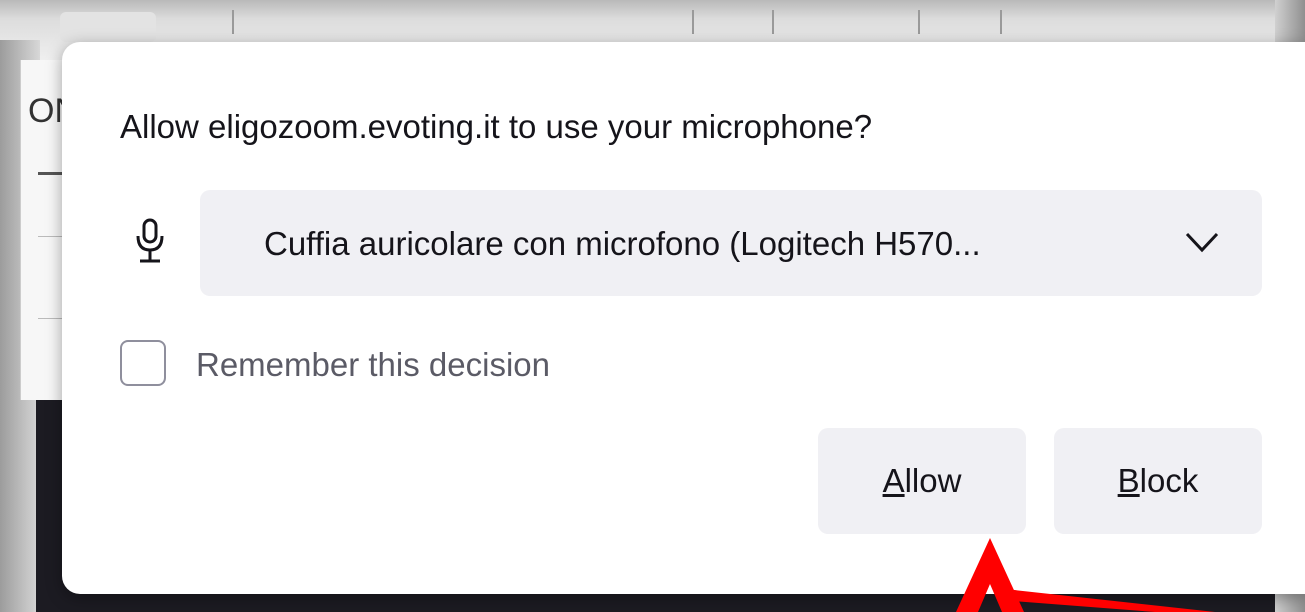 This screenshot has height=612, width=1305. What do you see at coordinates (933, 480) in the screenshot?
I see `allow-label-rest: llow` at bounding box center [933, 480].